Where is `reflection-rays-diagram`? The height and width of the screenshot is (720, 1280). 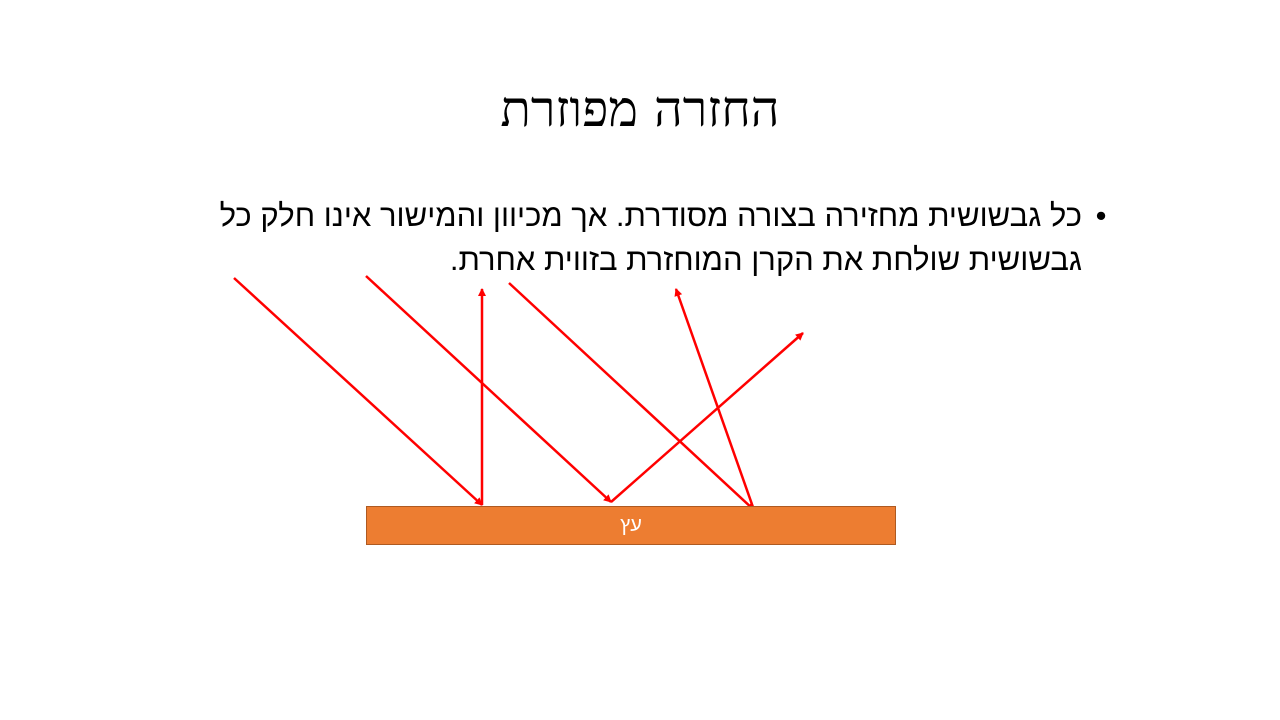
reflection-rays-diagram is located at coordinates (518, 393).